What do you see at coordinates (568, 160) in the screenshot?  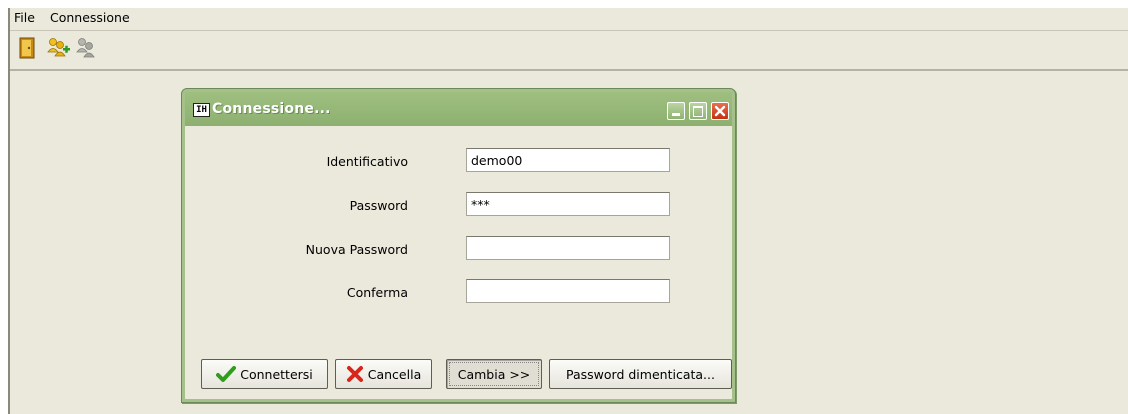 I see `identificativo-input` at bounding box center [568, 160].